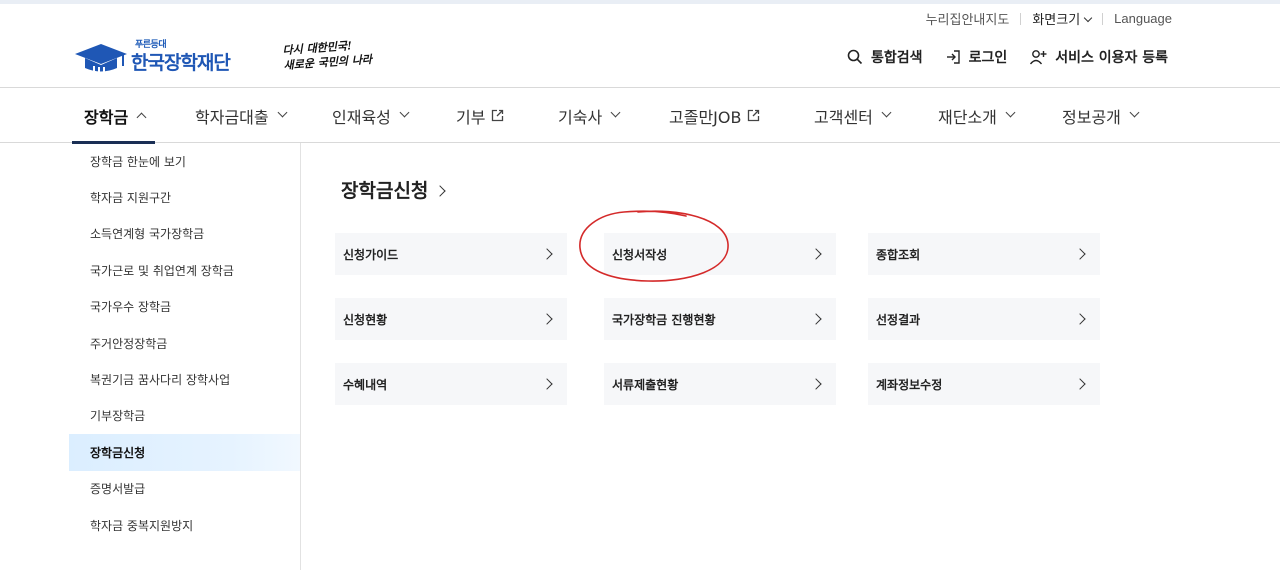 The height and width of the screenshot is (570, 1280). I want to click on card-application-guide: 신청가이드, so click(451, 254).